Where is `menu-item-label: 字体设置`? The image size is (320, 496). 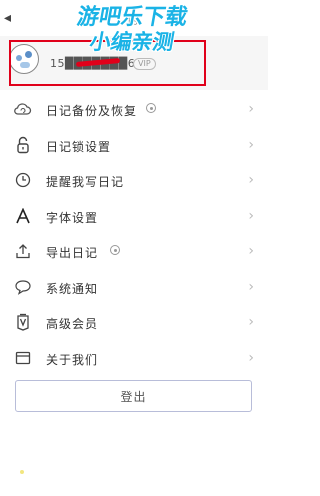 menu-item-label: 字体设置 is located at coordinates (72, 217).